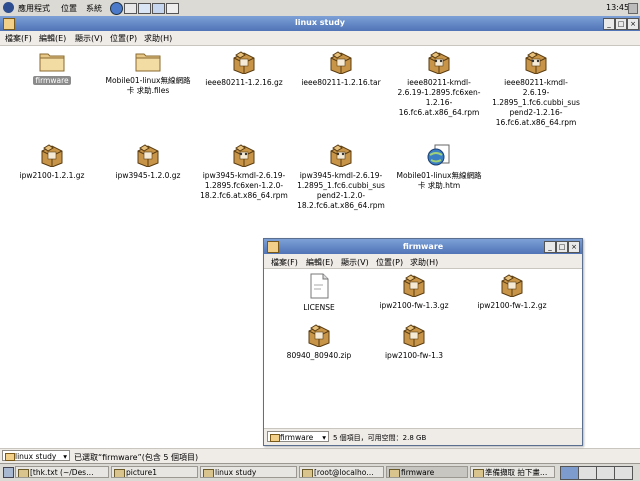  Describe the element at coordinates (34, 8) in the screenshot. I see `applications-menu: 應用程式` at that location.